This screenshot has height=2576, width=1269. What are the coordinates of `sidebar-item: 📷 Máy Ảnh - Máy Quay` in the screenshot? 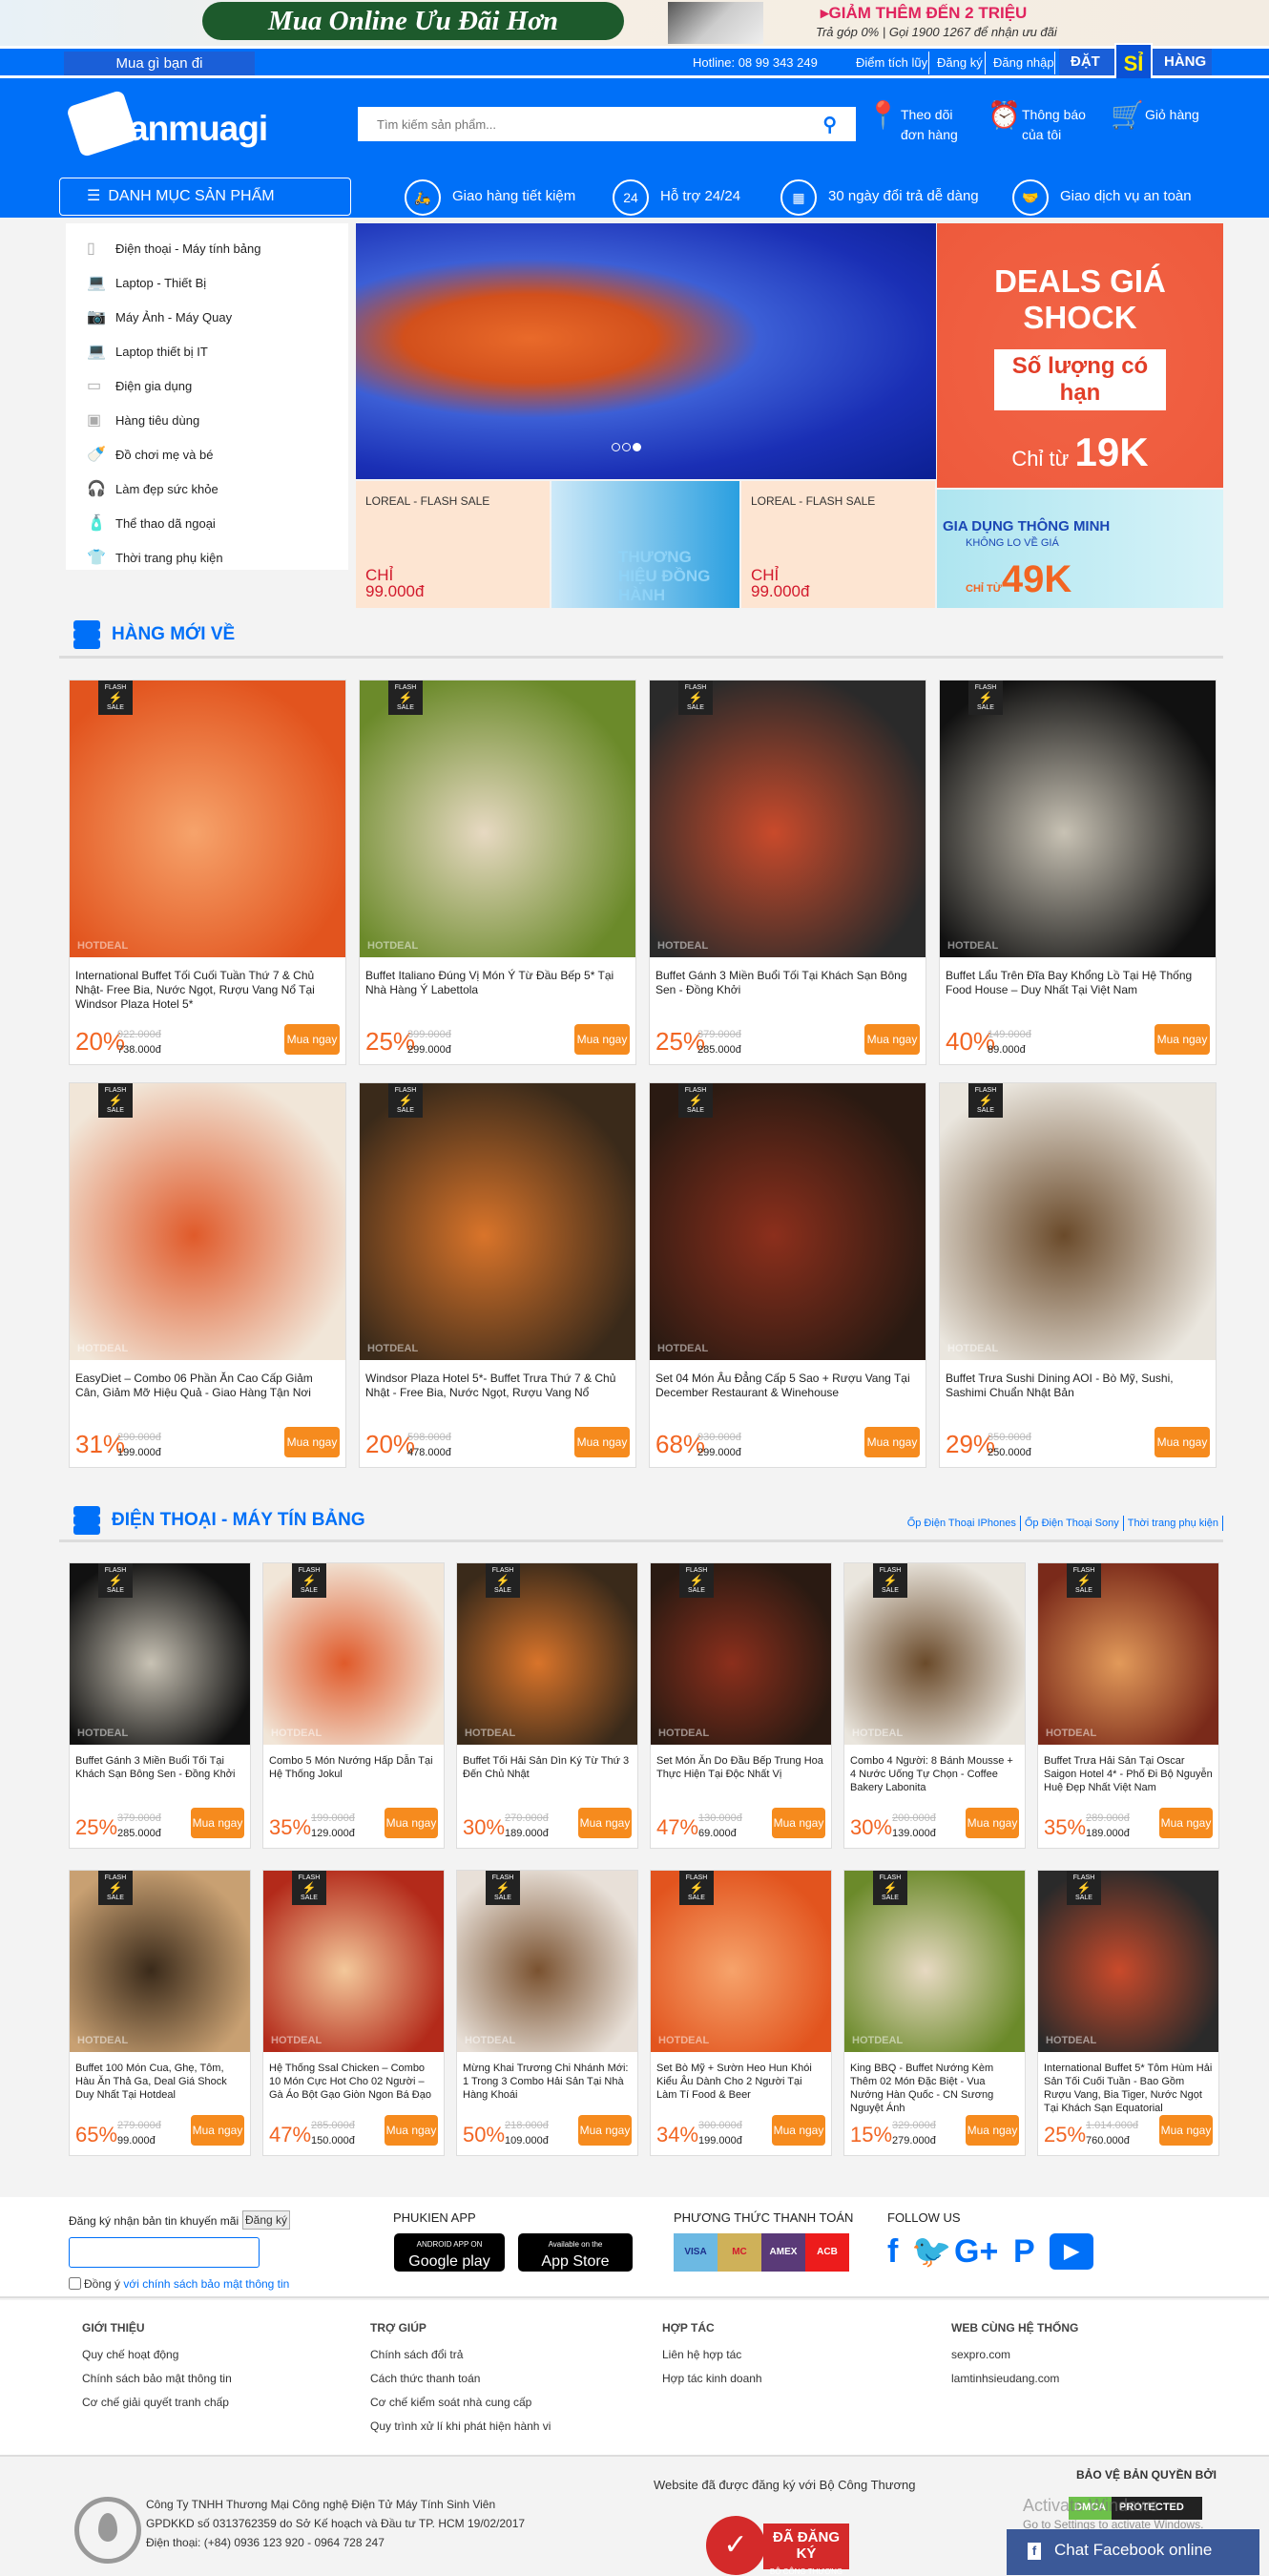 It's located at (207, 317).